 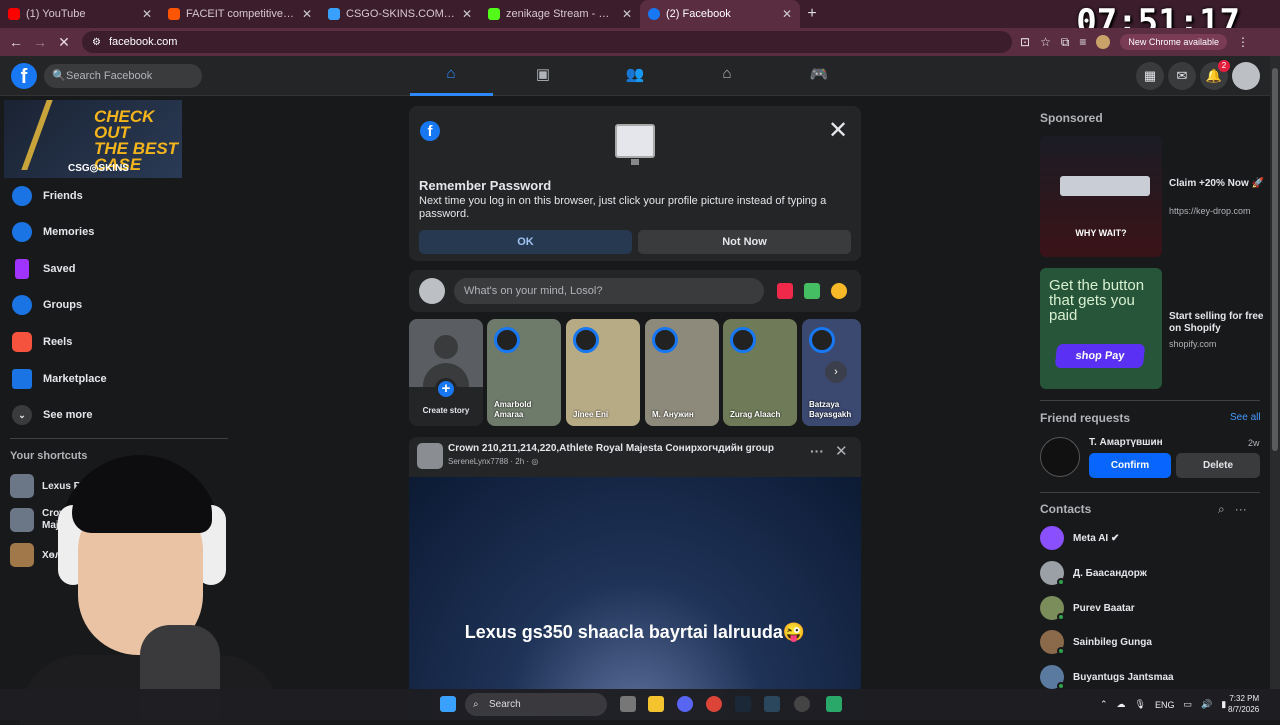 What do you see at coordinates (1243, 704) in the screenshot?
I see `taskbar-clock: 7:32 PM 8/7/2026` at bounding box center [1243, 704].